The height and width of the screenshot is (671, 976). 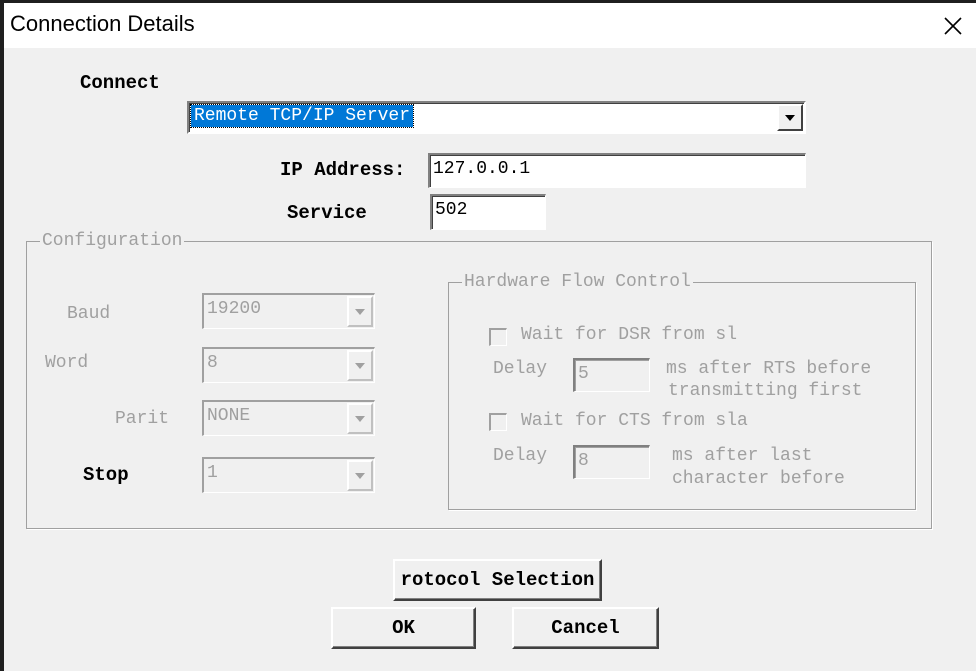 I want to click on protocol-selection-label: rotocol Selection, so click(x=497, y=580).